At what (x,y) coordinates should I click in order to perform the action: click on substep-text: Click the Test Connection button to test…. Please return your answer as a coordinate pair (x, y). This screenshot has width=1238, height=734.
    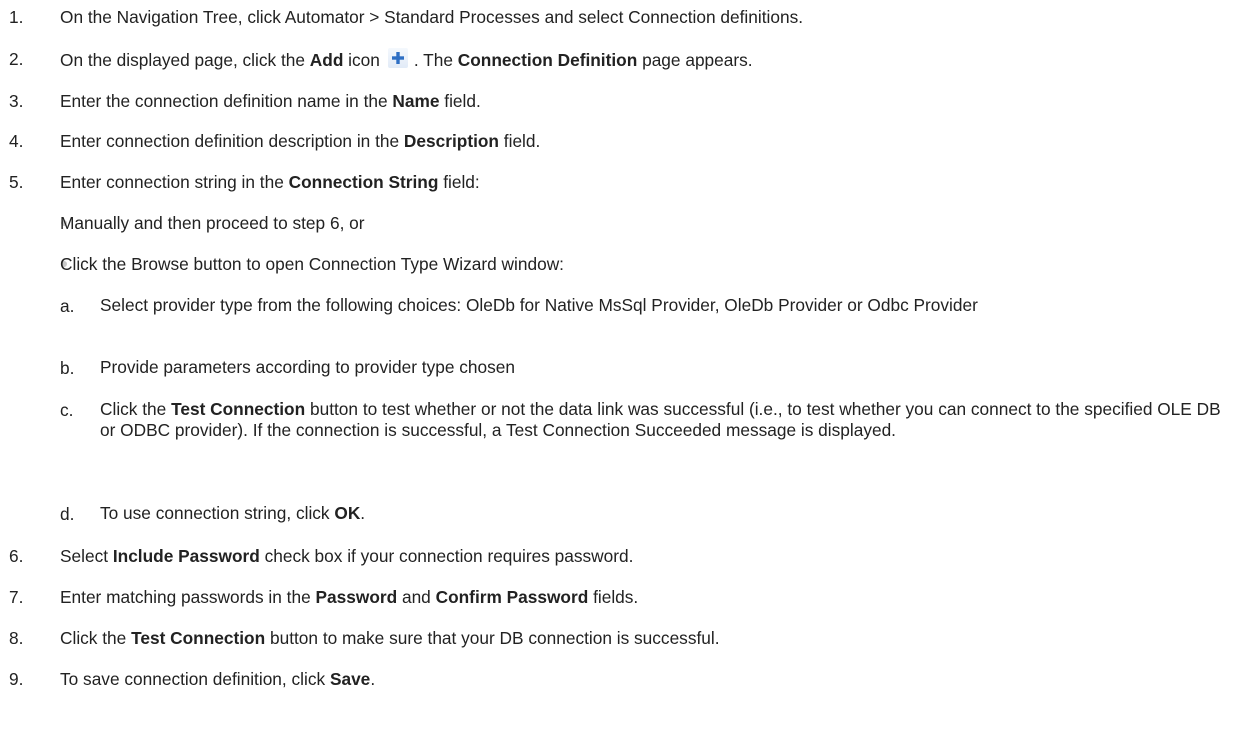
    Looking at the image, I should click on (660, 419).